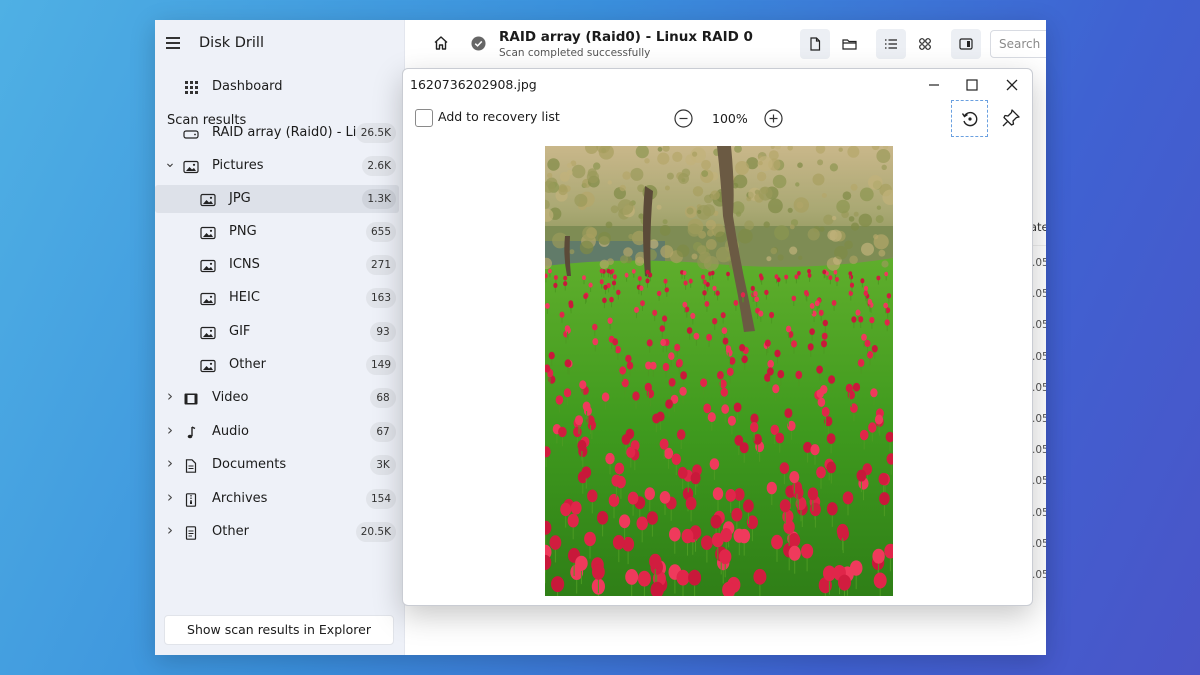 The width and height of the screenshot is (1200, 675). Describe the element at coordinates (379, 199) in the screenshot. I see `count-badge: 1.3K` at that location.